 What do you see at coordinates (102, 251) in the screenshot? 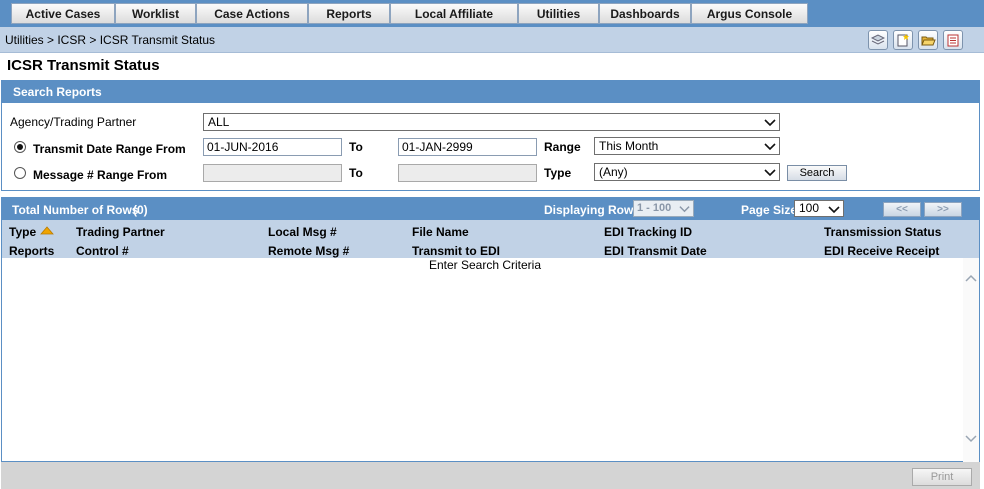
I see `col-control: Control #` at bounding box center [102, 251].